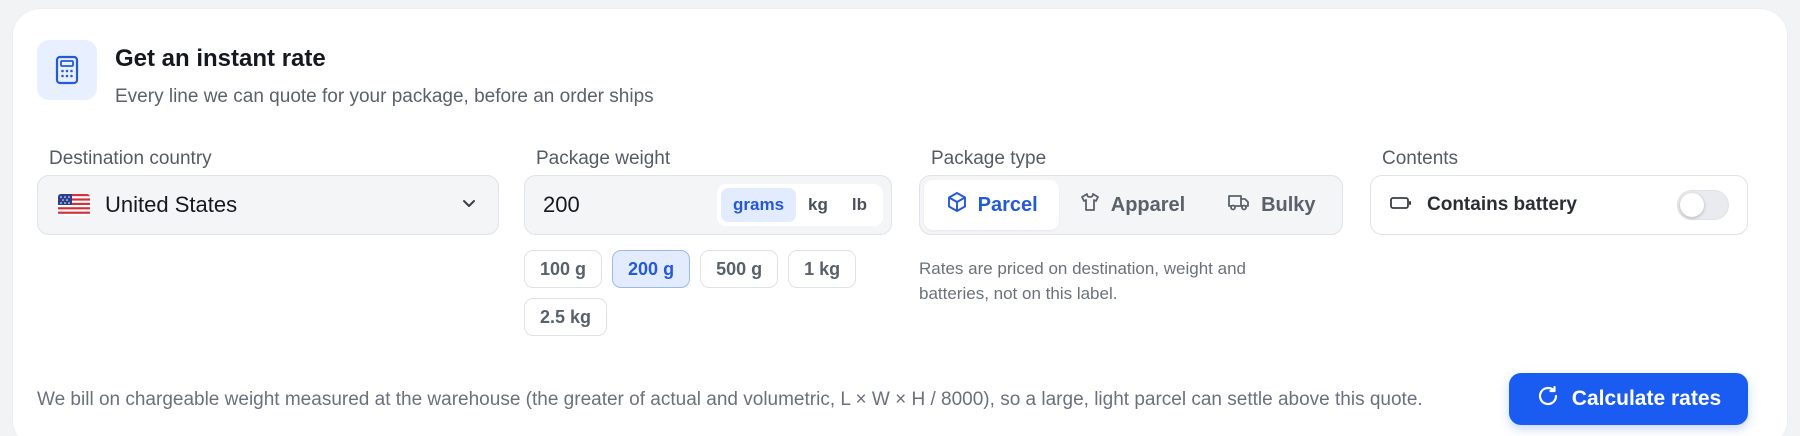 The image size is (1800, 436). I want to click on preset-1kg: 1 kg, so click(822, 269).